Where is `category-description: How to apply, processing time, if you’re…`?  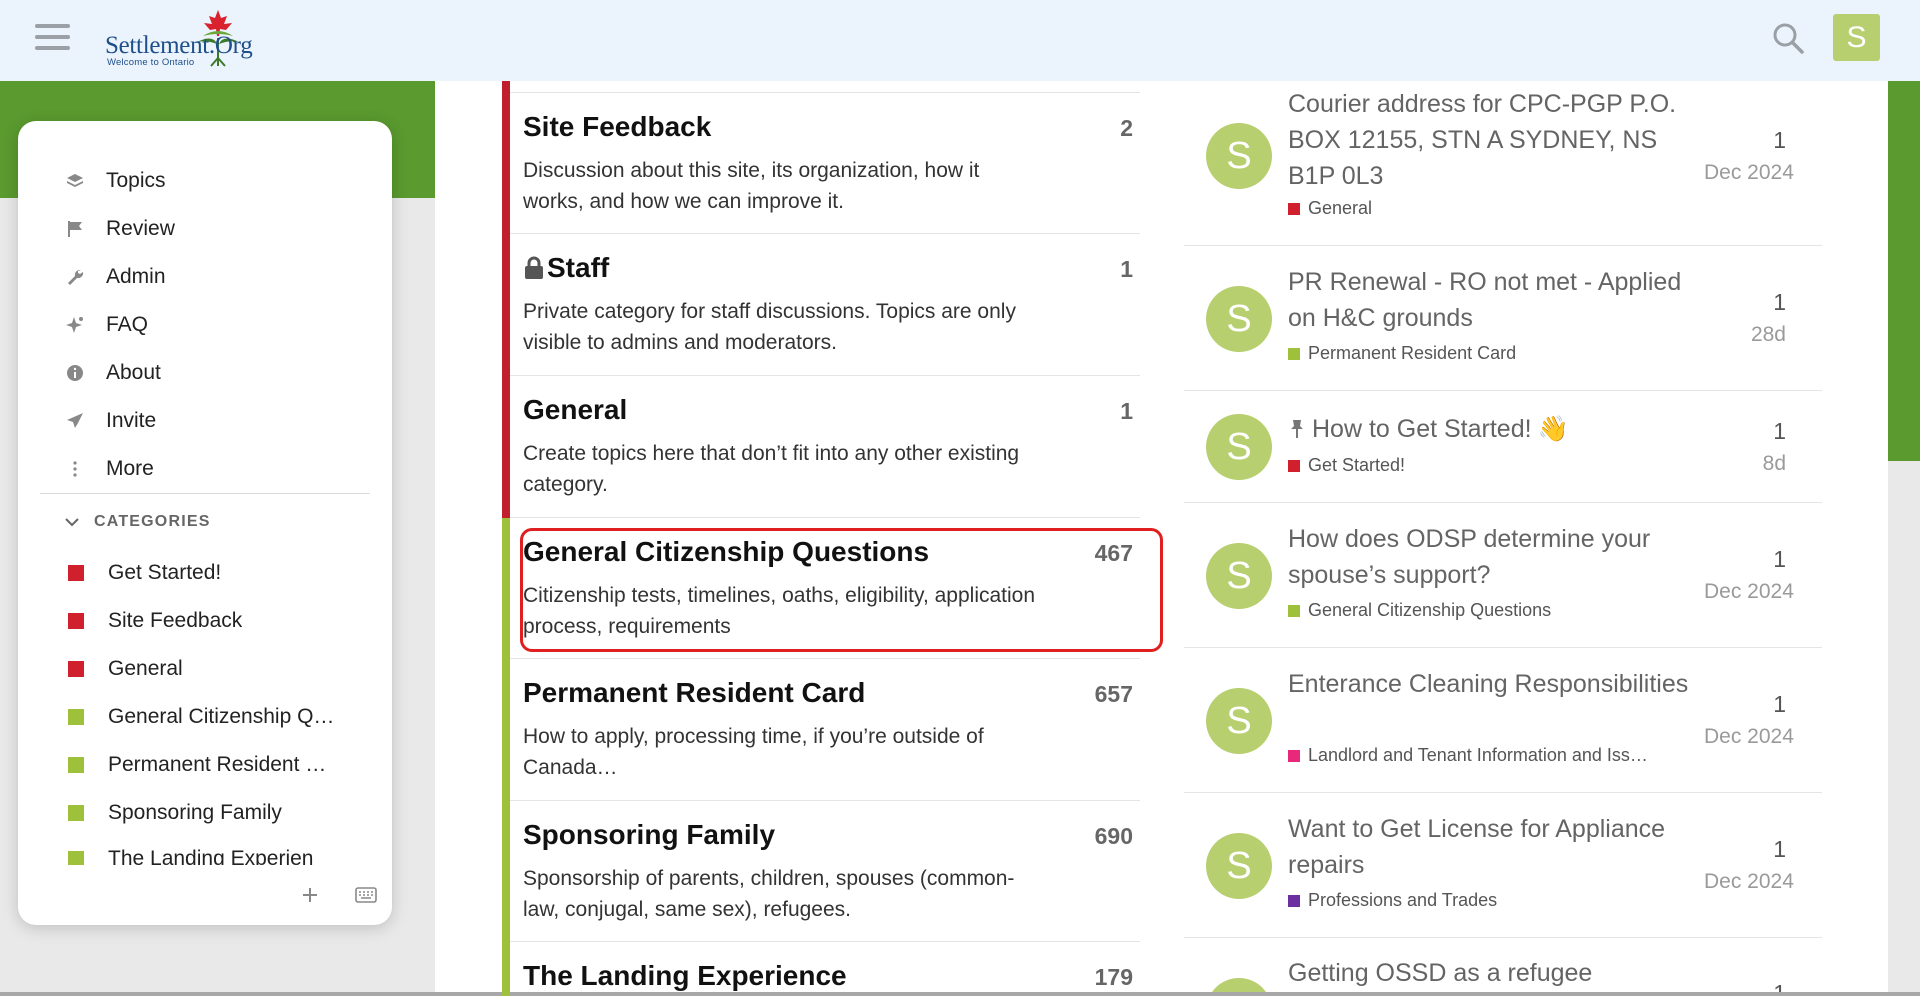 category-description: How to apply, processing time, if you’re… is located at coordinates (753, 752).